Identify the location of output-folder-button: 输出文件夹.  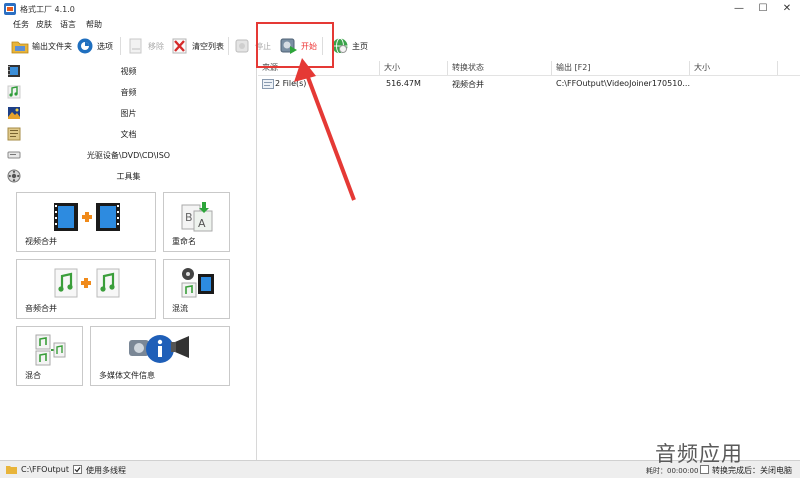
(41, 46).